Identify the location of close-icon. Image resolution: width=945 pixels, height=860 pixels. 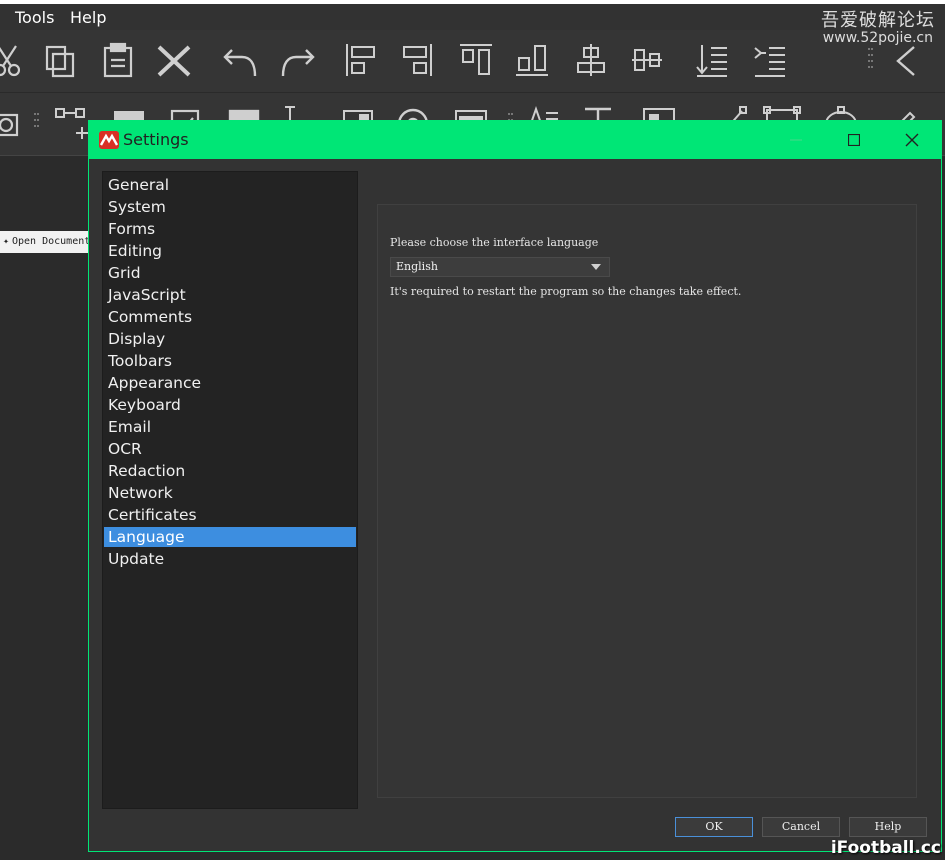
(912, 140).